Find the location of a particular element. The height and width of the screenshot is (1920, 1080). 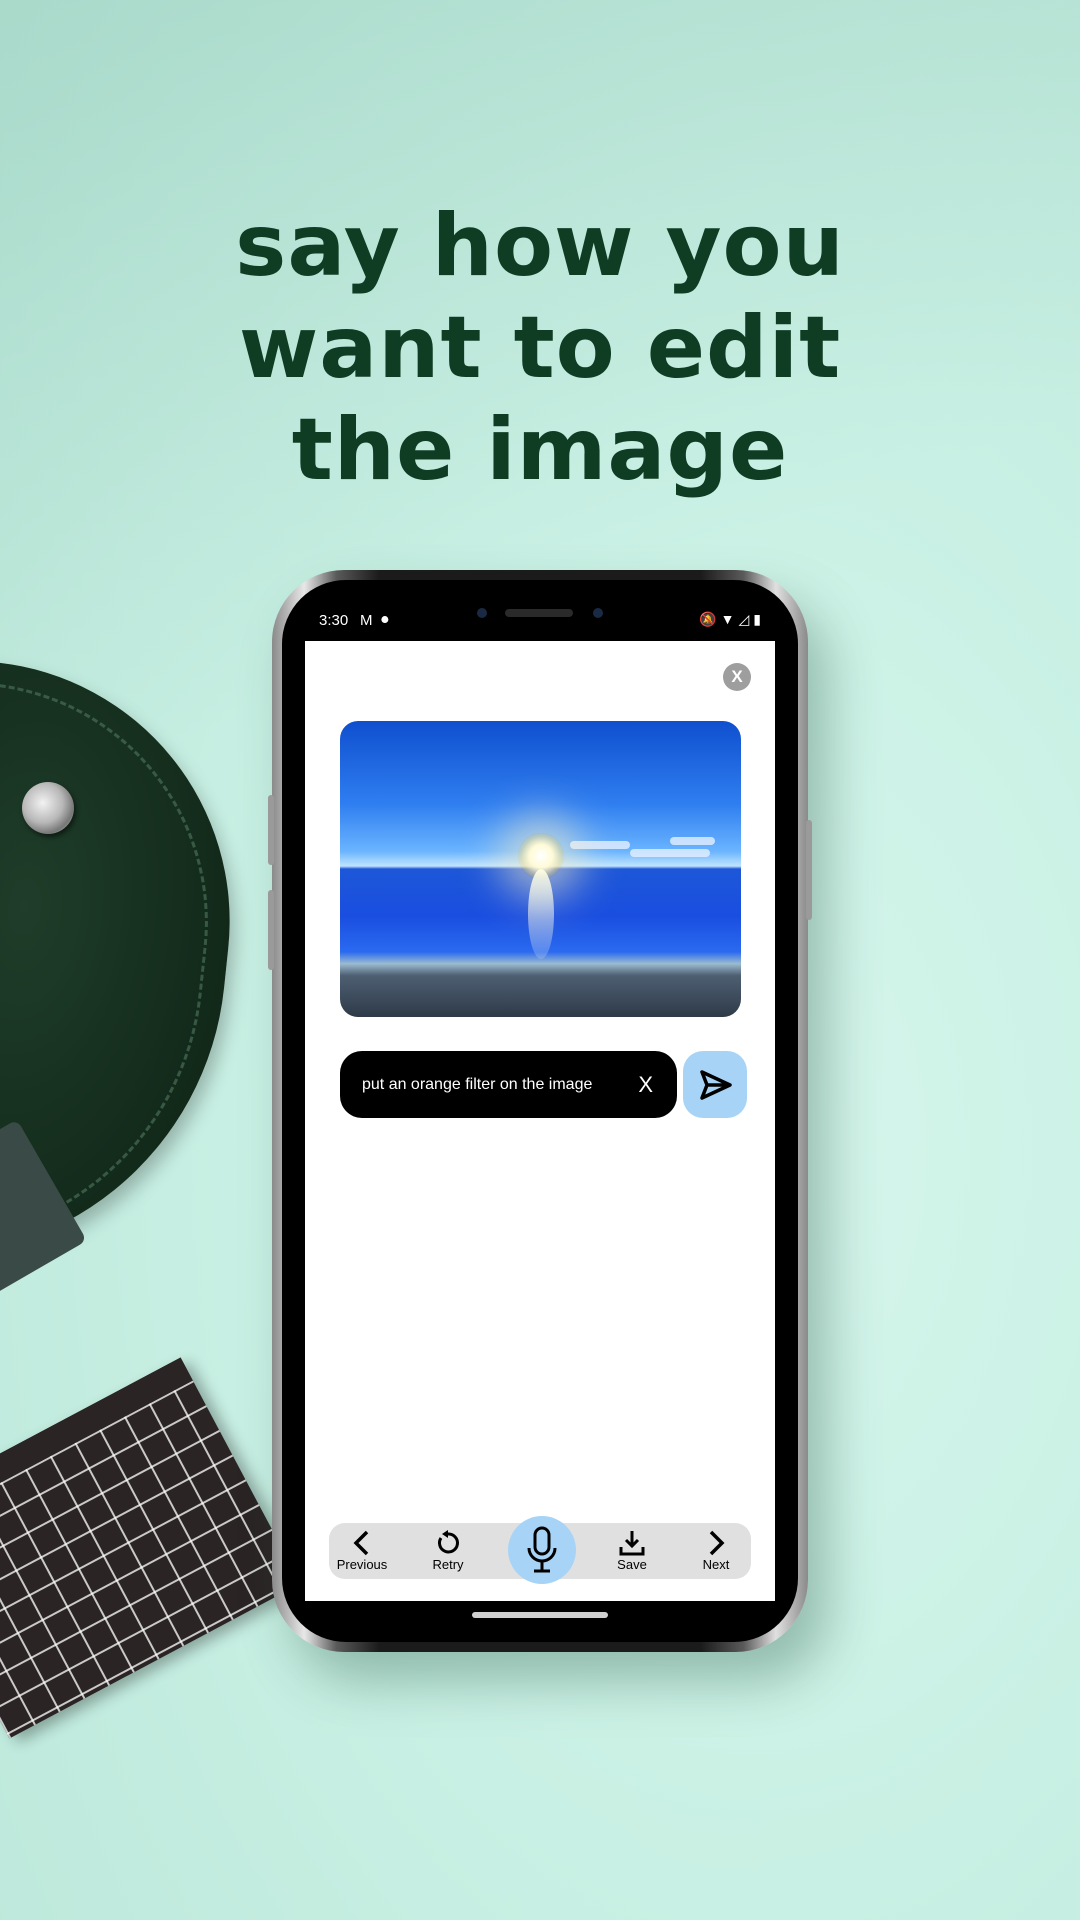

status-left-icons: M⚫ is located at coordinates (378, 620).